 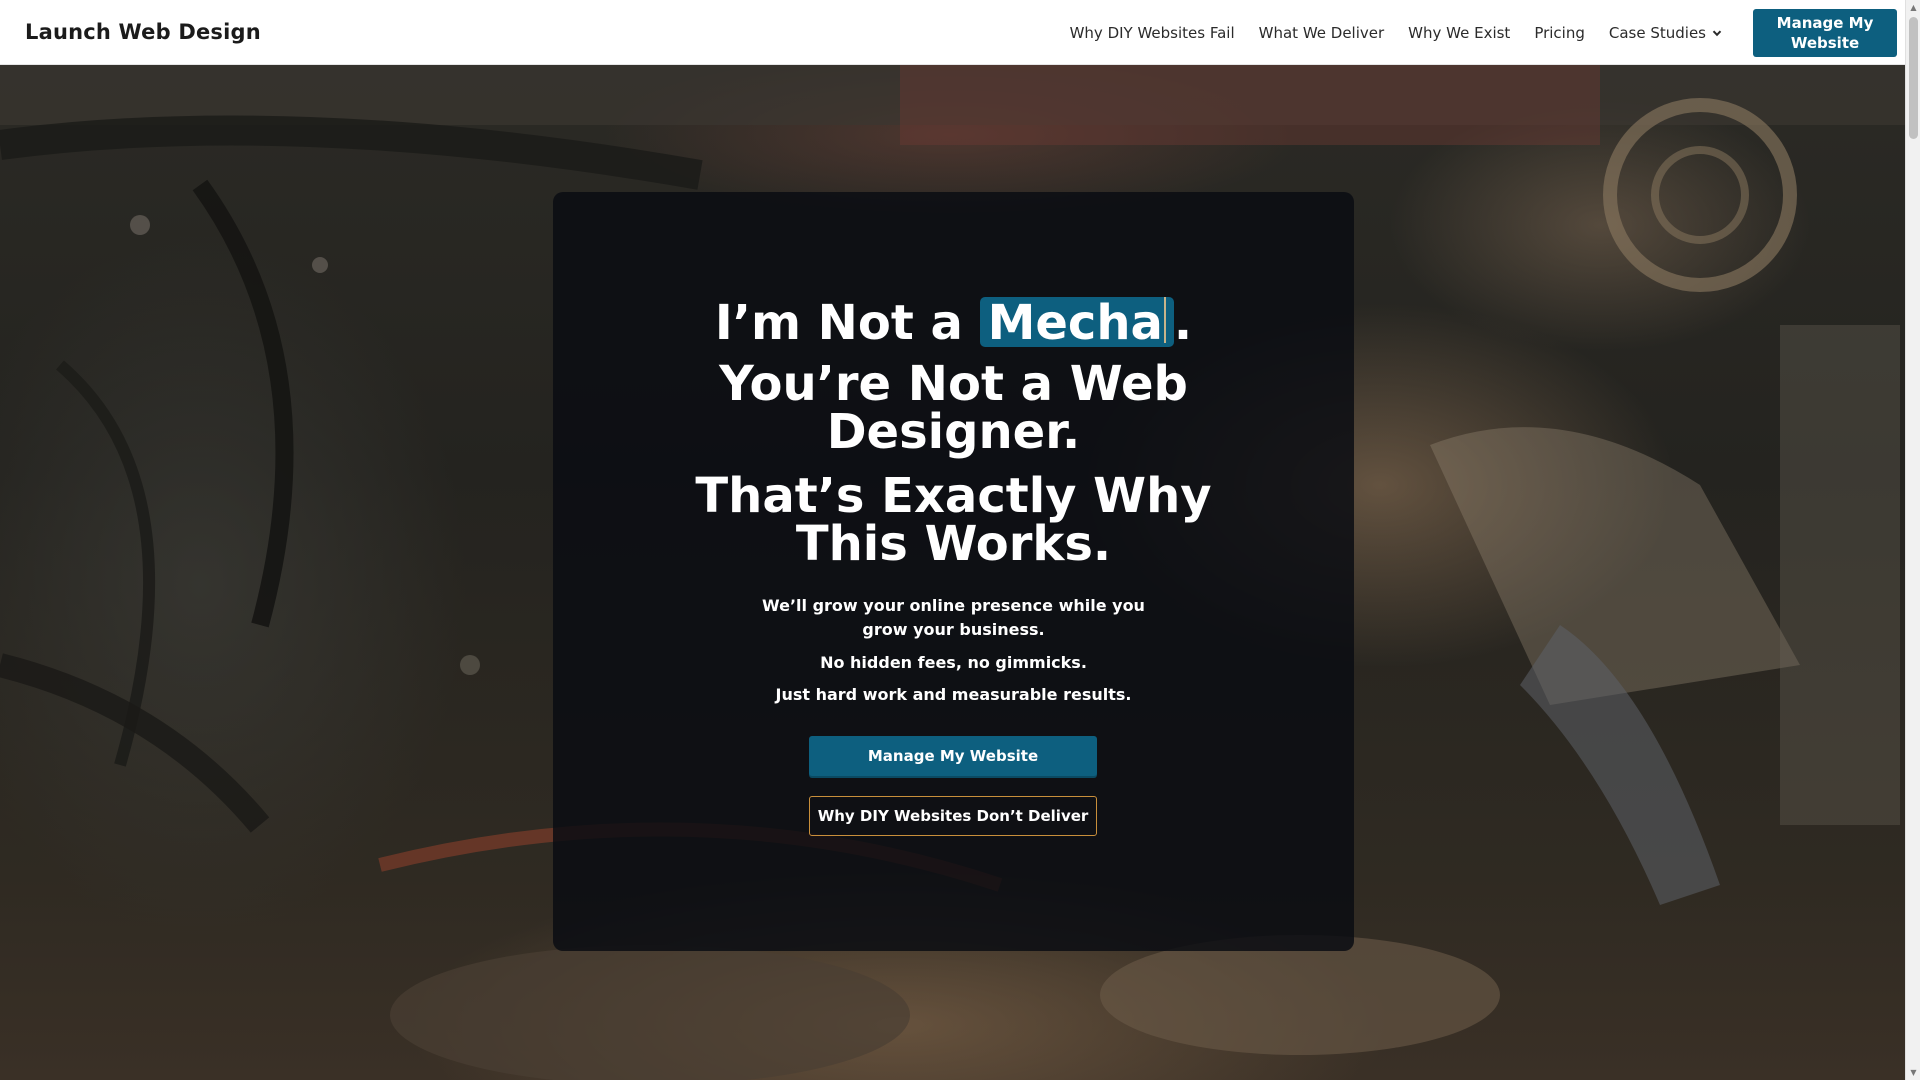 I want to click on manage-my-website-button: Manage My Website, so click(x=953, y=756).